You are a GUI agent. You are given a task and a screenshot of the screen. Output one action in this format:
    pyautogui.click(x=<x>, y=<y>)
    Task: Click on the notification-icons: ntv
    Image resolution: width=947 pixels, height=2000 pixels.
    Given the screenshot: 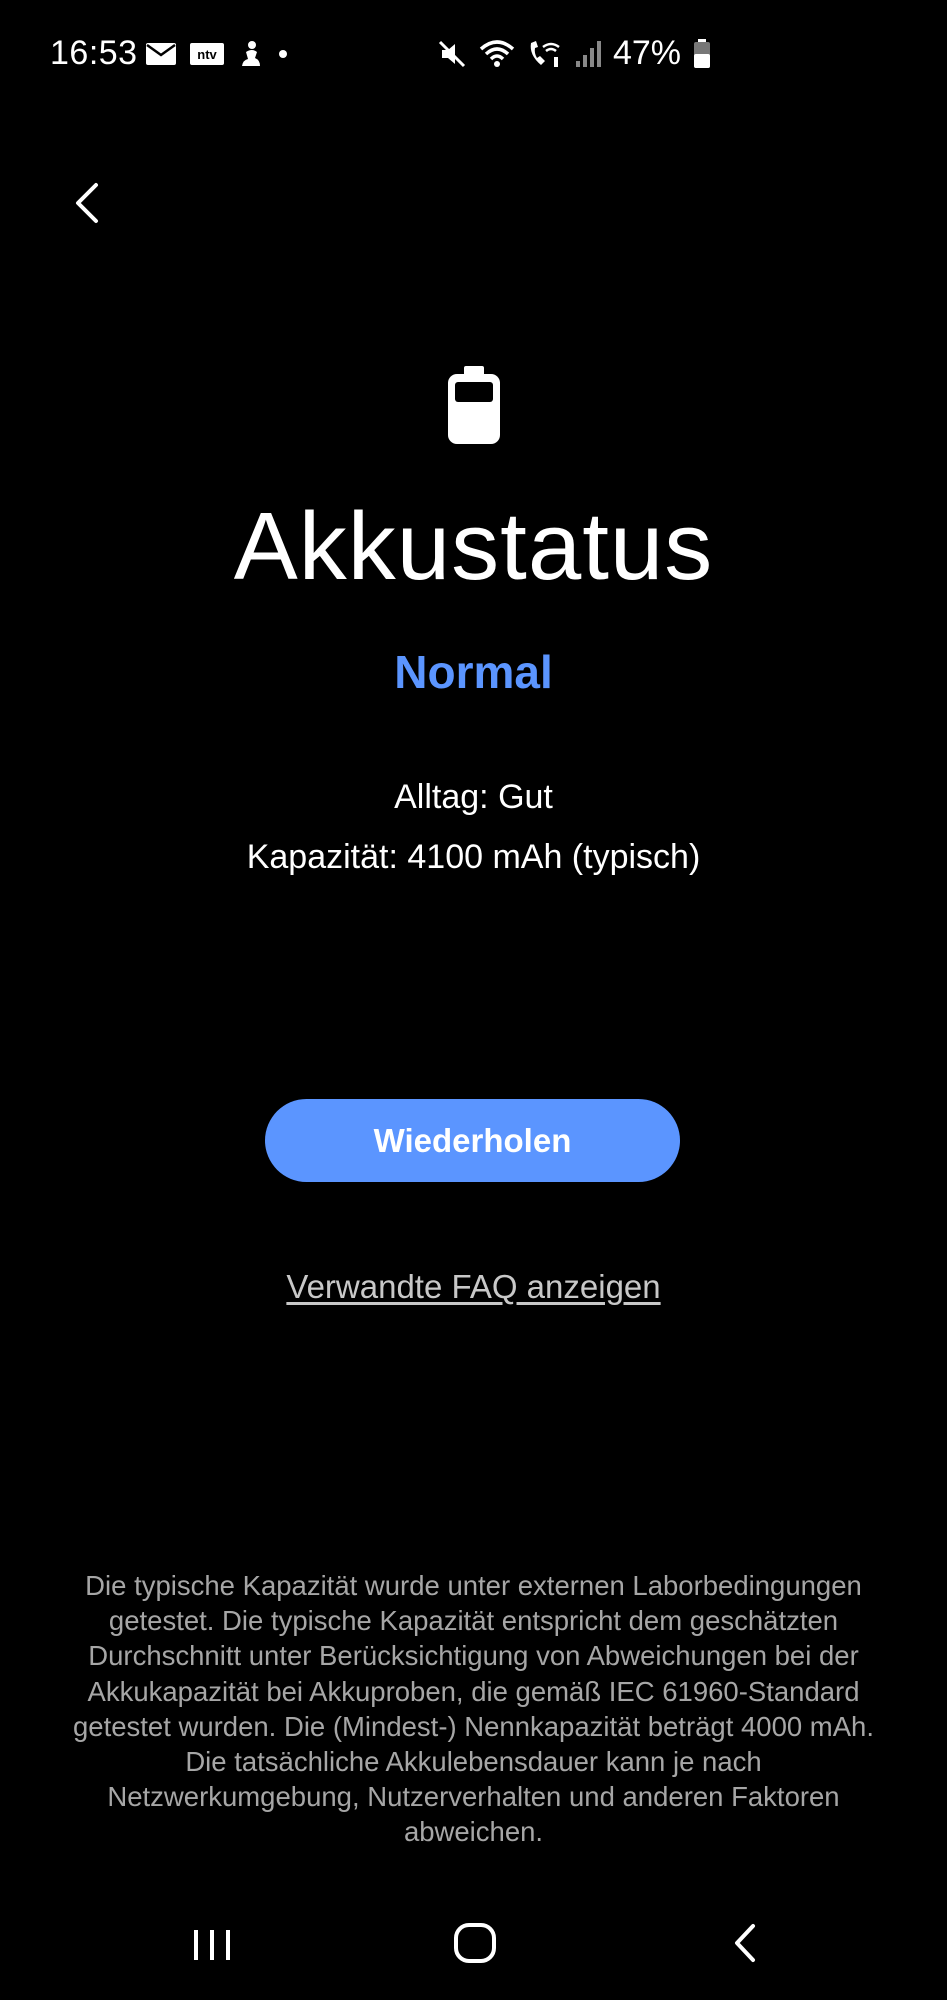 What is the action you would take?
    pyautogui.click(x=217, y=54)
    